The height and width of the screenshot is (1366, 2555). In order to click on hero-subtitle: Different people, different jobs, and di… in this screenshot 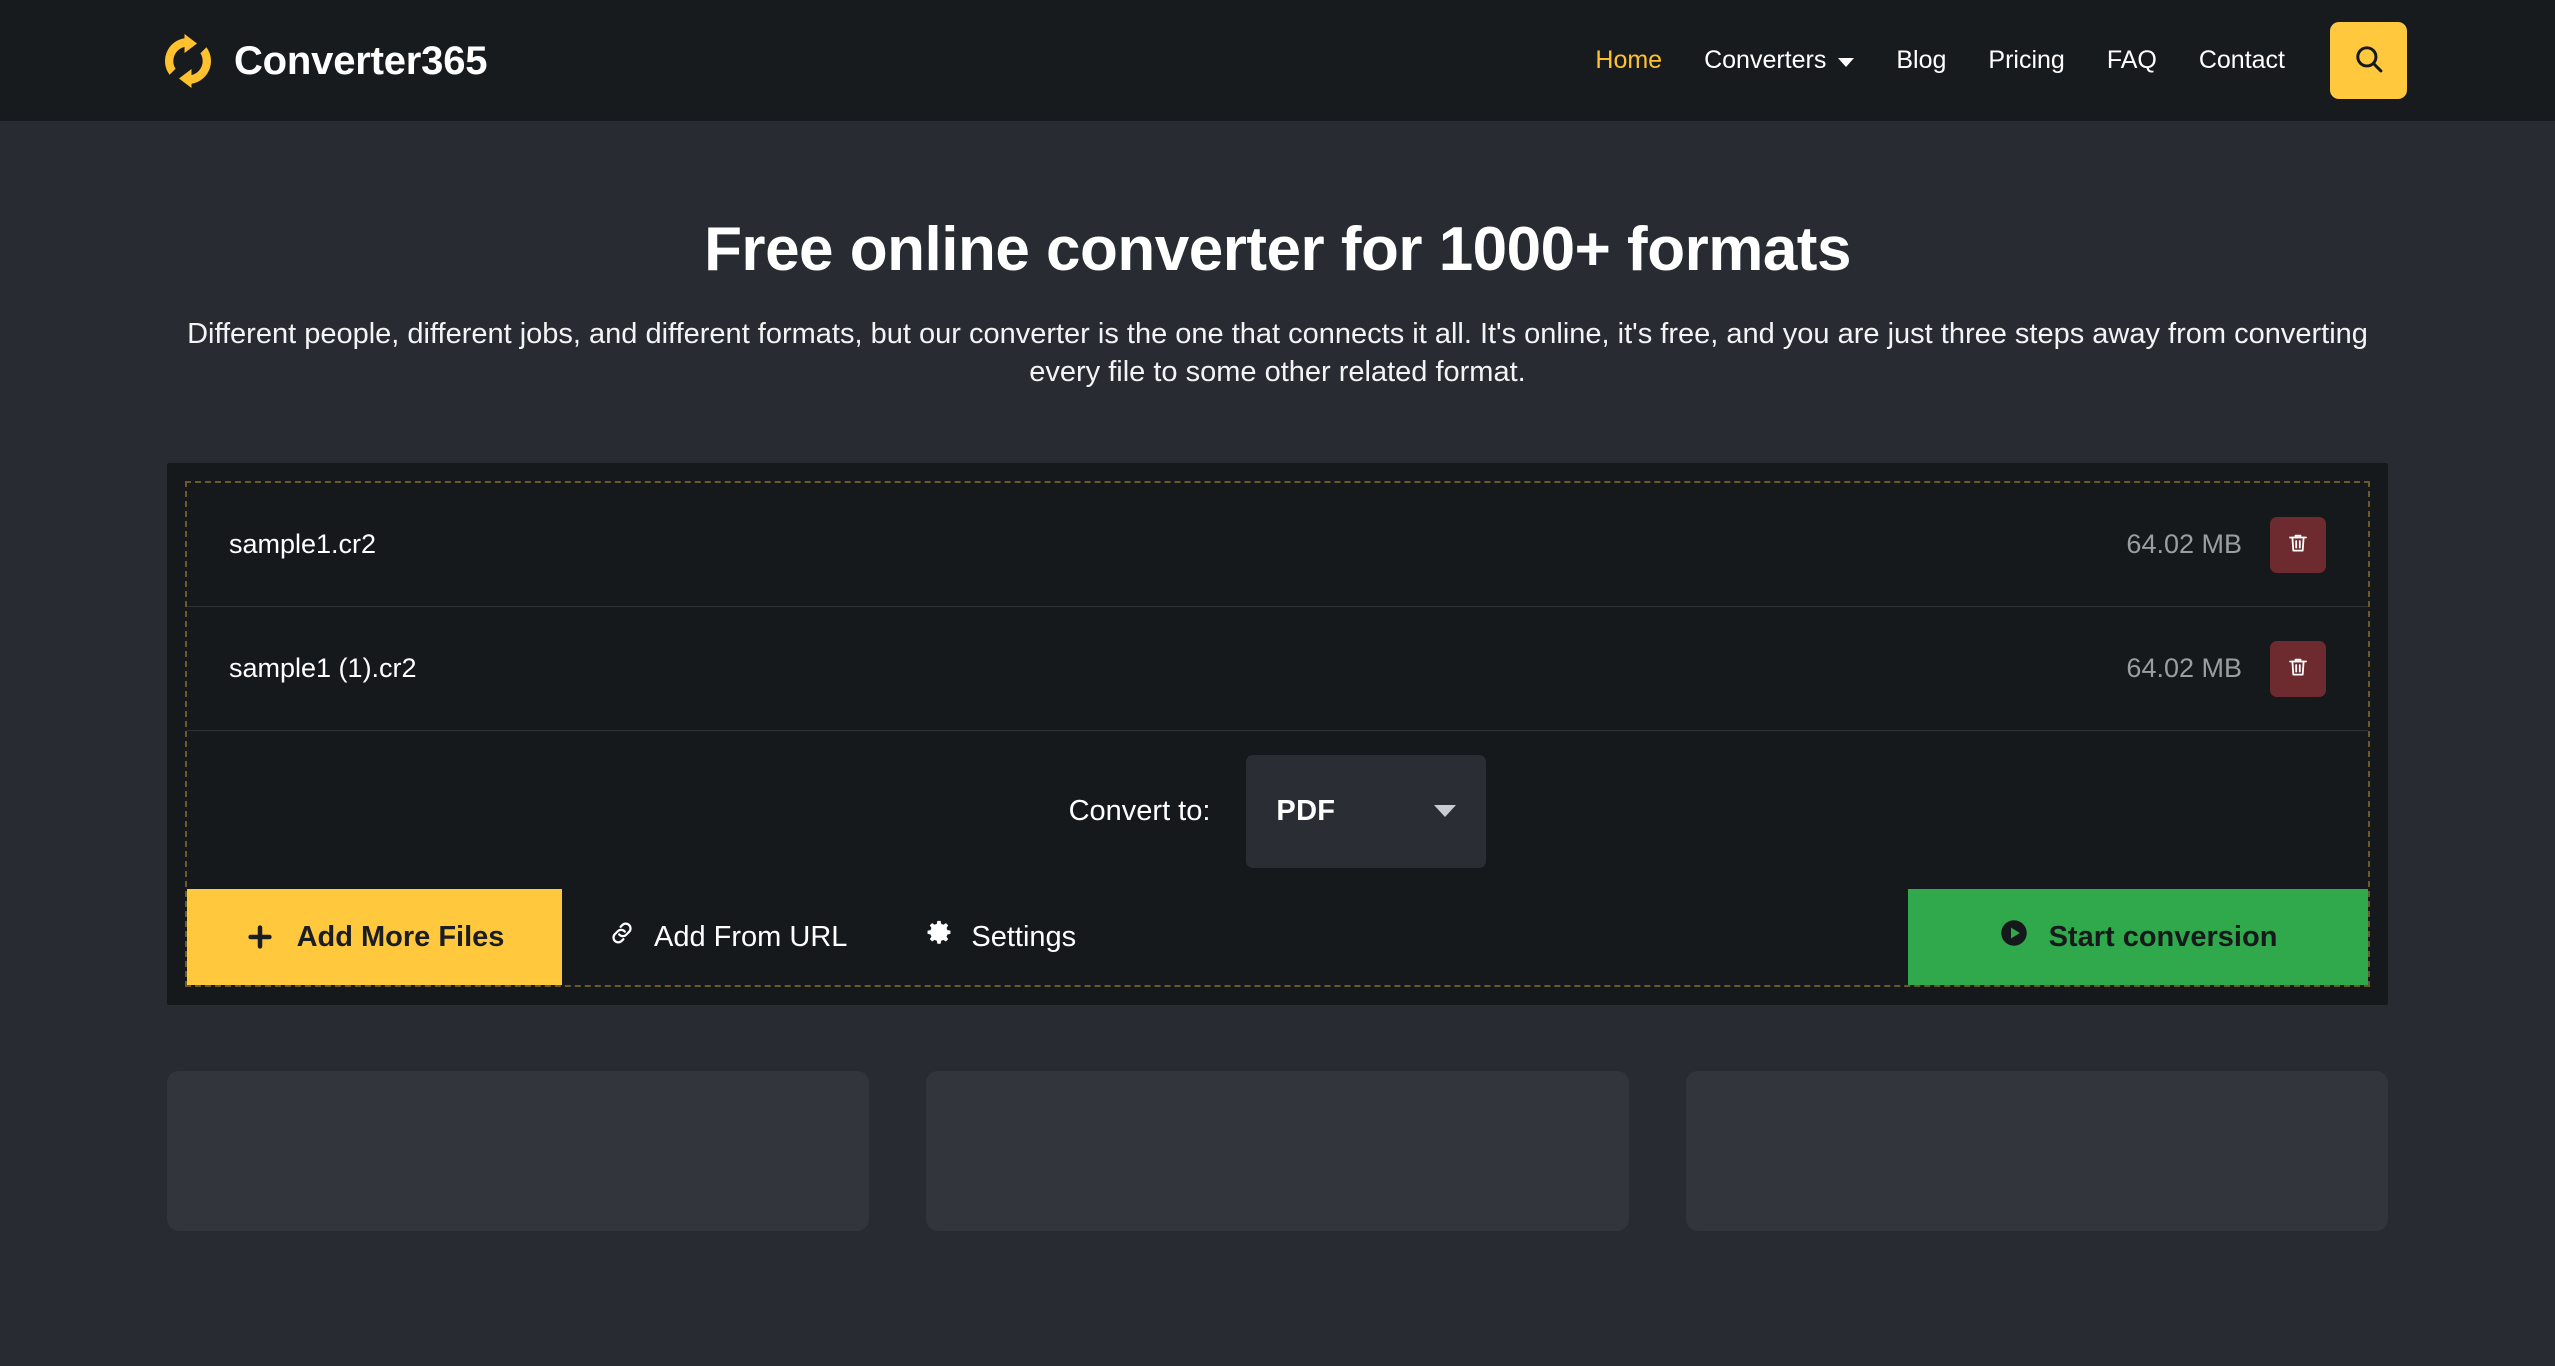, I will do `click(1277, 353)`.